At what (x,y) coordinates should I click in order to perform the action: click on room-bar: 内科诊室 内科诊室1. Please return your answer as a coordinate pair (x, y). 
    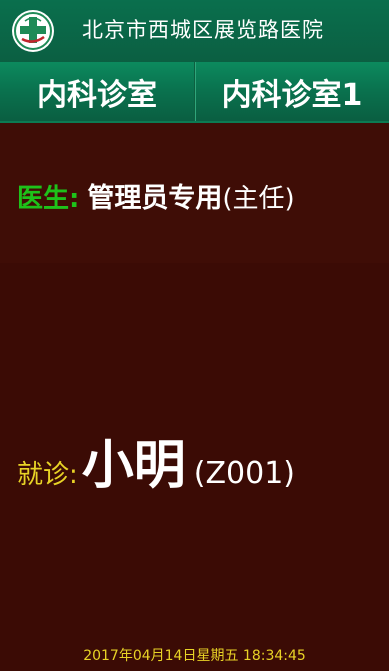
    Looking at the image, I should click on (194, 92).